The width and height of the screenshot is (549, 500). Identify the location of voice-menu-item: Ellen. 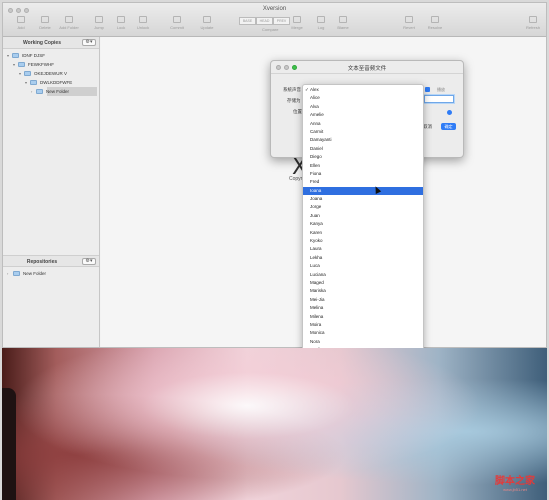
(363, 166).